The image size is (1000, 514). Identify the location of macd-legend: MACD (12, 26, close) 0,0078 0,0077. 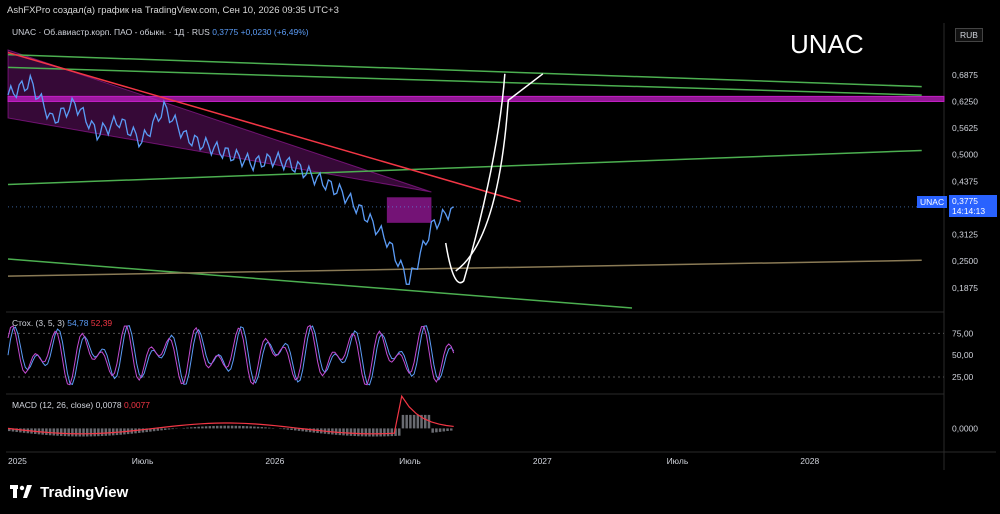
(81, 405).